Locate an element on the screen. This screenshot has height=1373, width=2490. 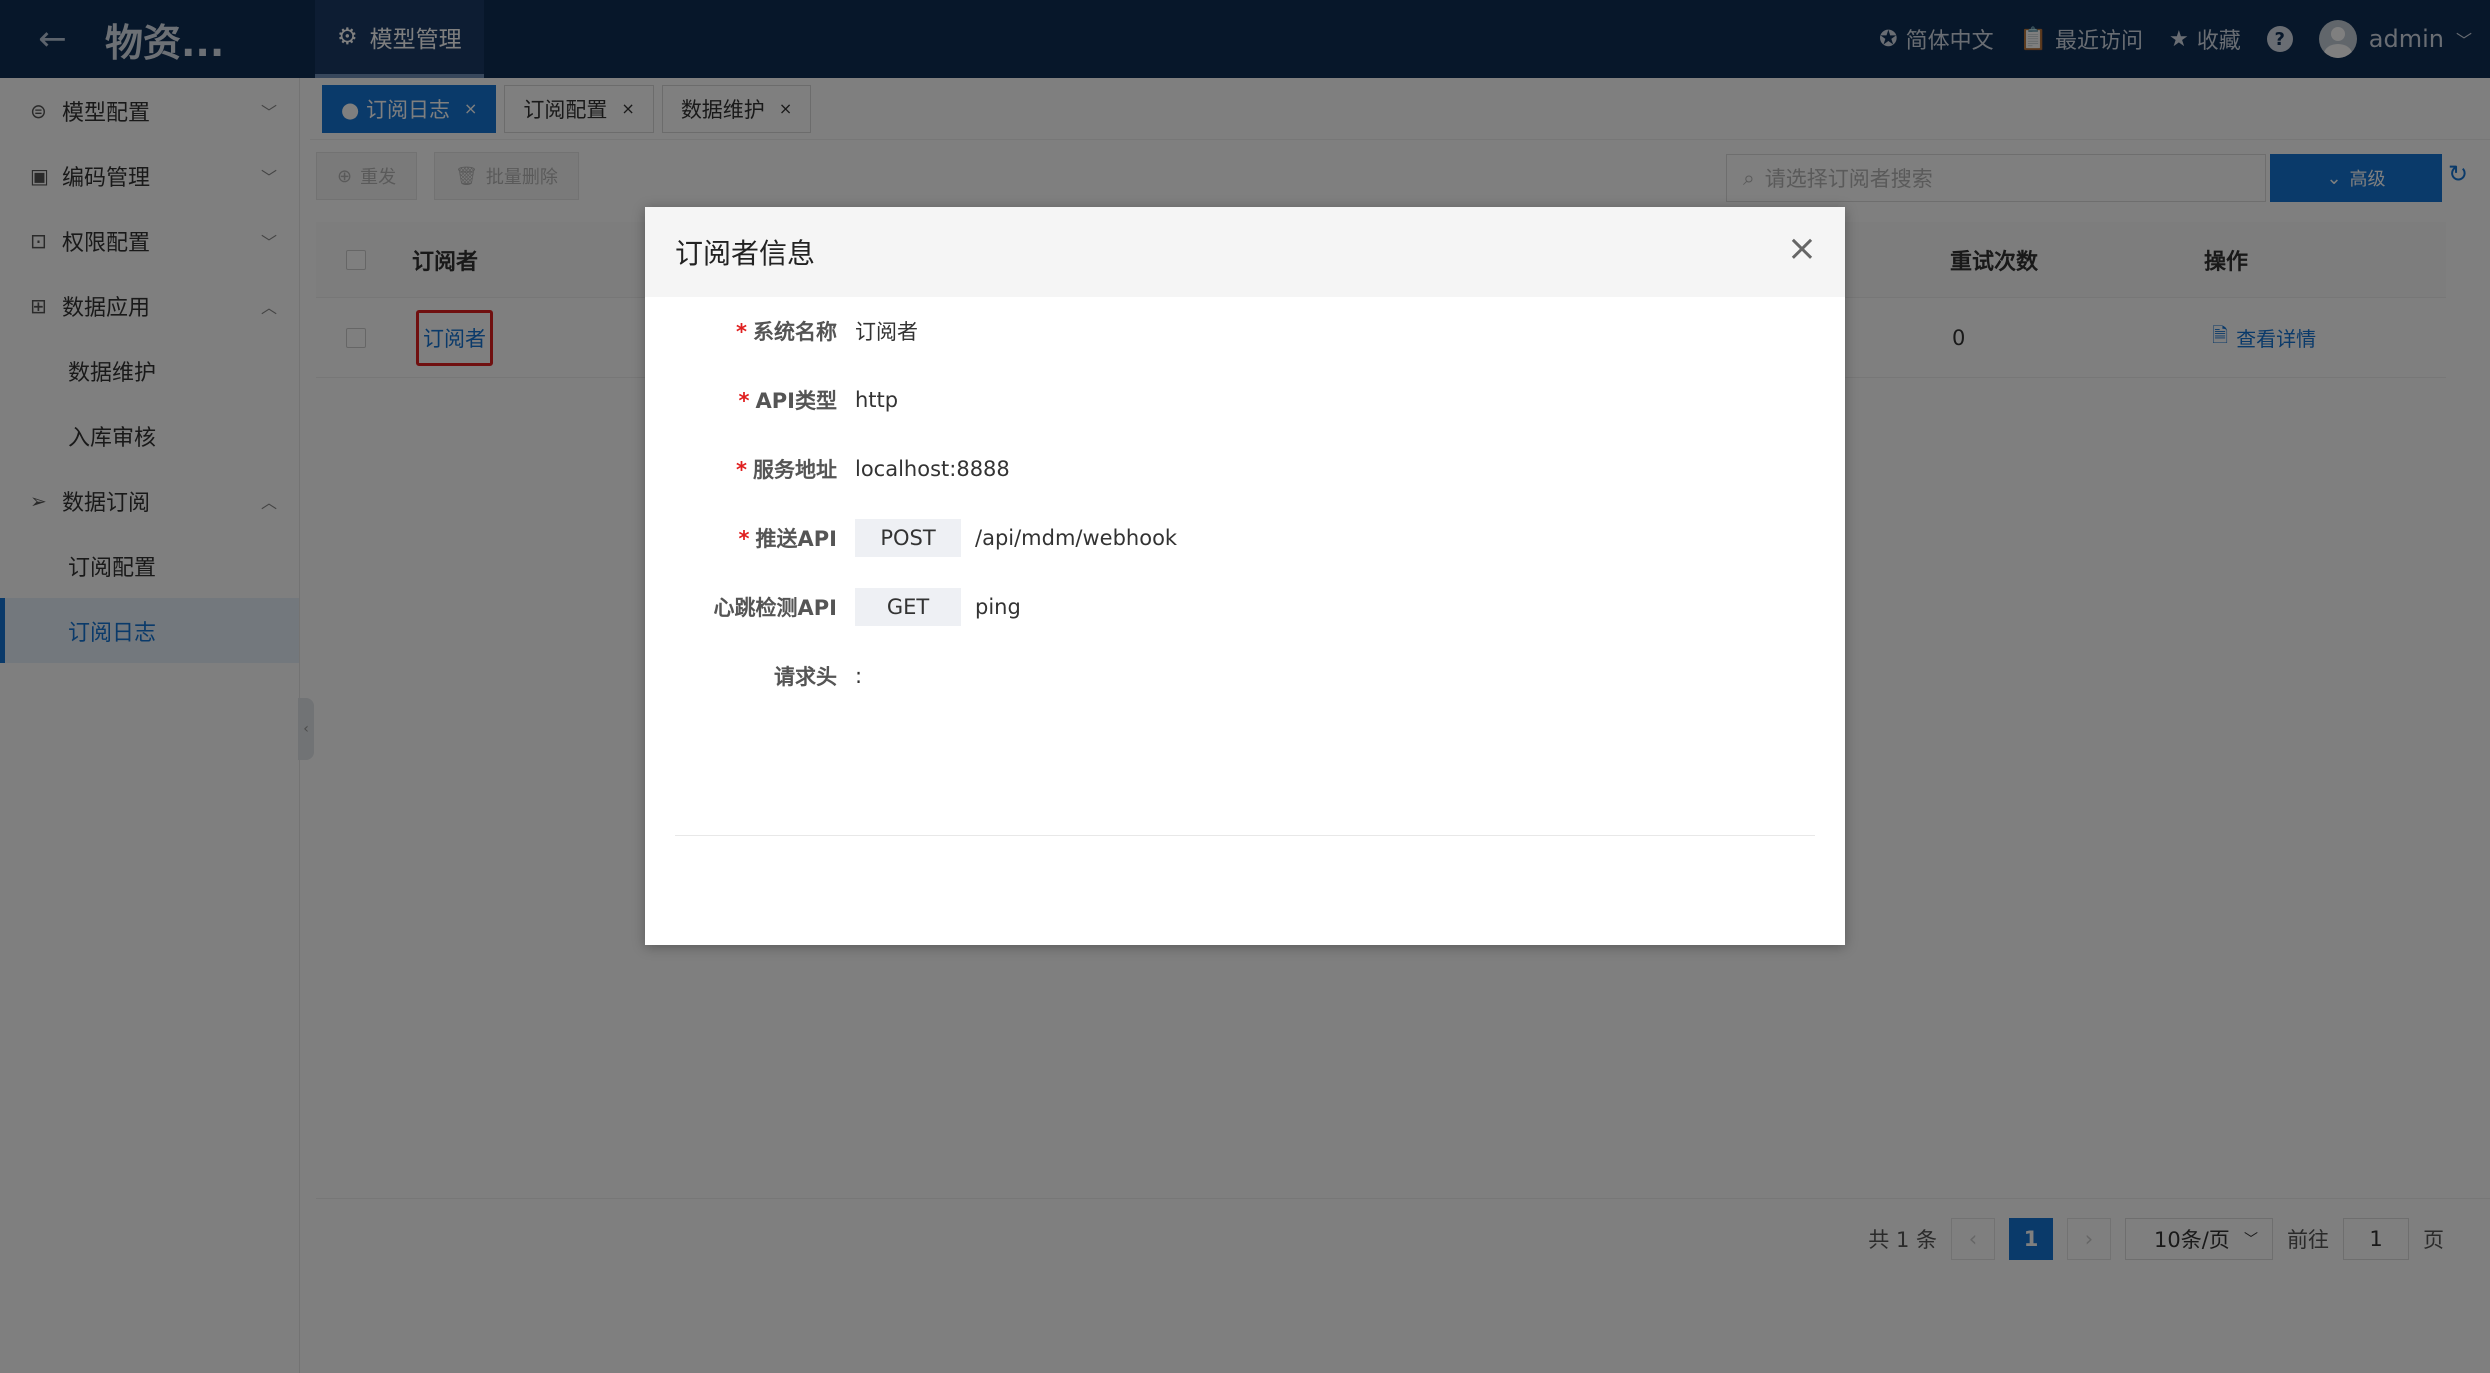
field-request-headers: 请求头 : is located at coordinates (1245, 676).